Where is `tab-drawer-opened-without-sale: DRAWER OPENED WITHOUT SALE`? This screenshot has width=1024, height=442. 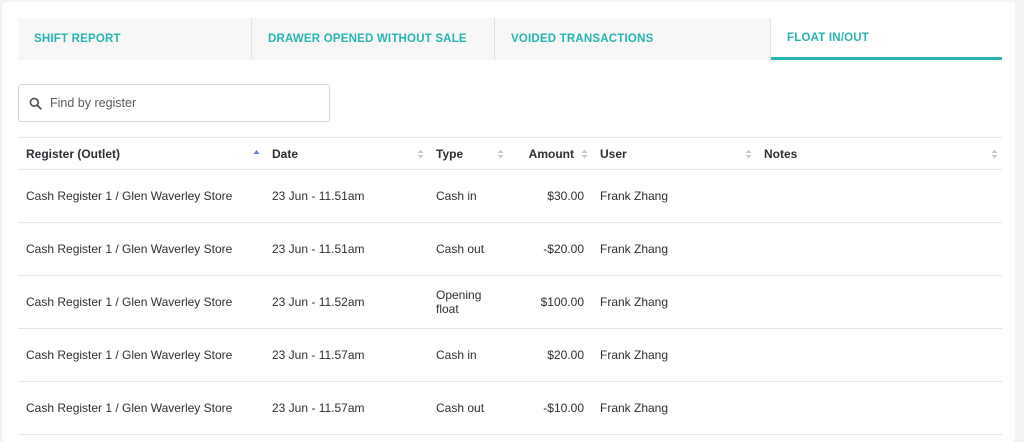
tab-drawer-opened-without-sale: DRAWER OPENED WITHOUT SALE is located at coordinates (373, 39).